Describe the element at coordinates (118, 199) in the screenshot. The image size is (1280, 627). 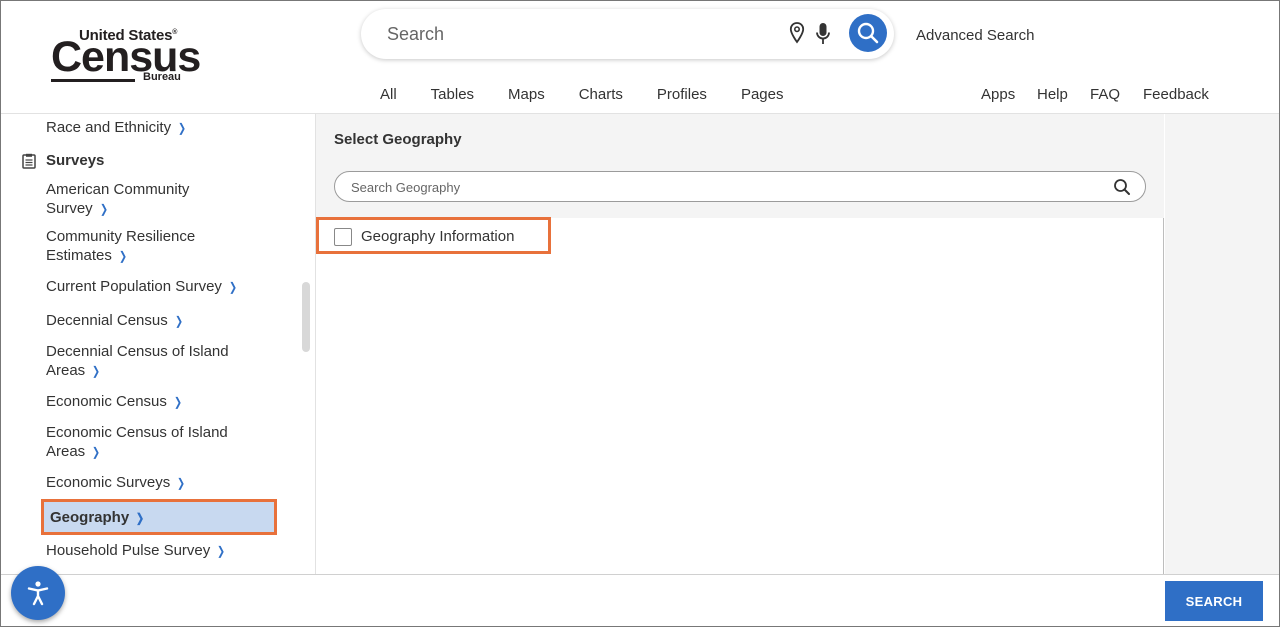
I see `sidebar-item-label: American Community Survey` at that location.